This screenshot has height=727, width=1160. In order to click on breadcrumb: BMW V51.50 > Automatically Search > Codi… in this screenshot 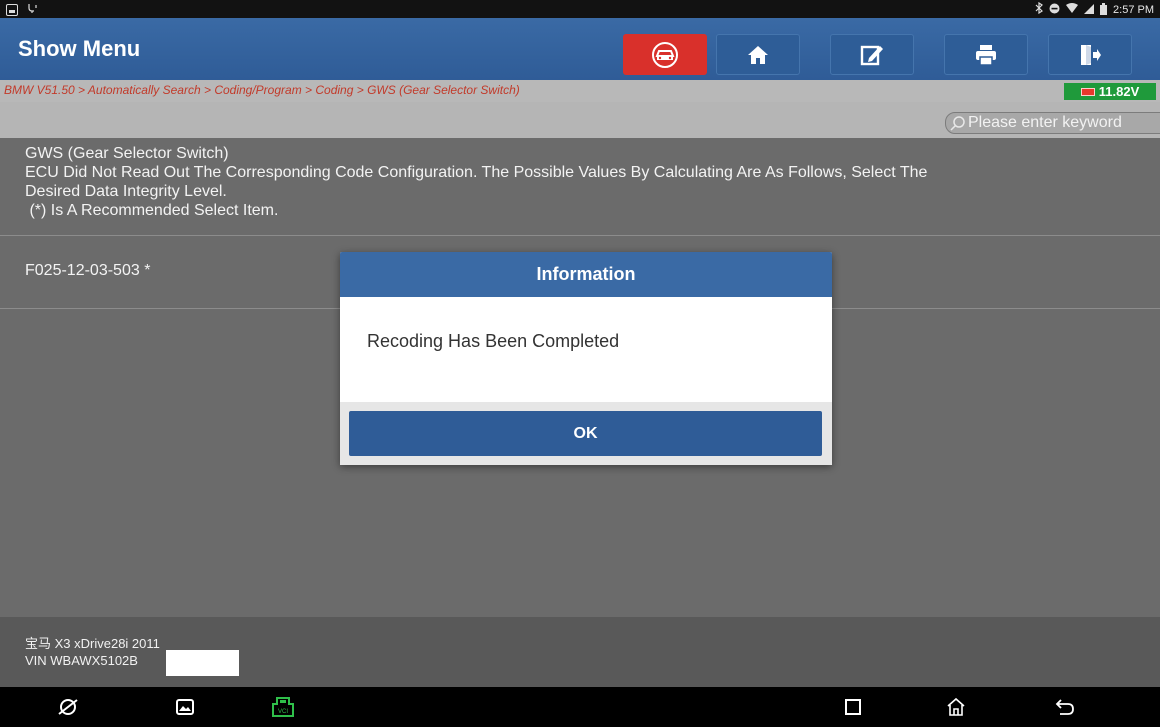, I will do `click(262, 90)`.